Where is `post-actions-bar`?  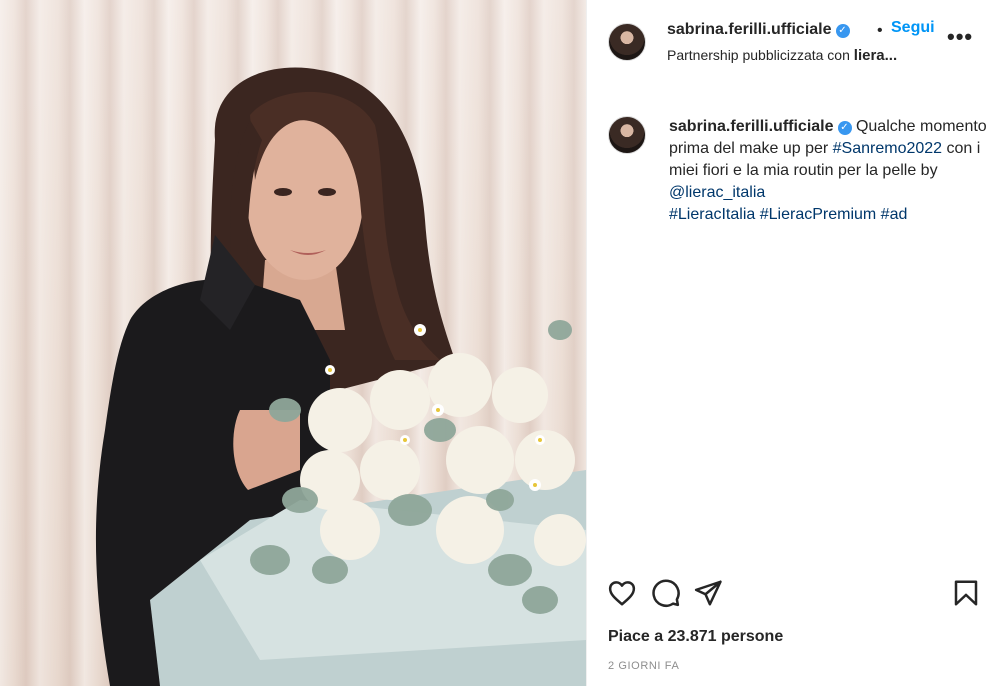 post-actions-bar is located at coordinates (793, 592).